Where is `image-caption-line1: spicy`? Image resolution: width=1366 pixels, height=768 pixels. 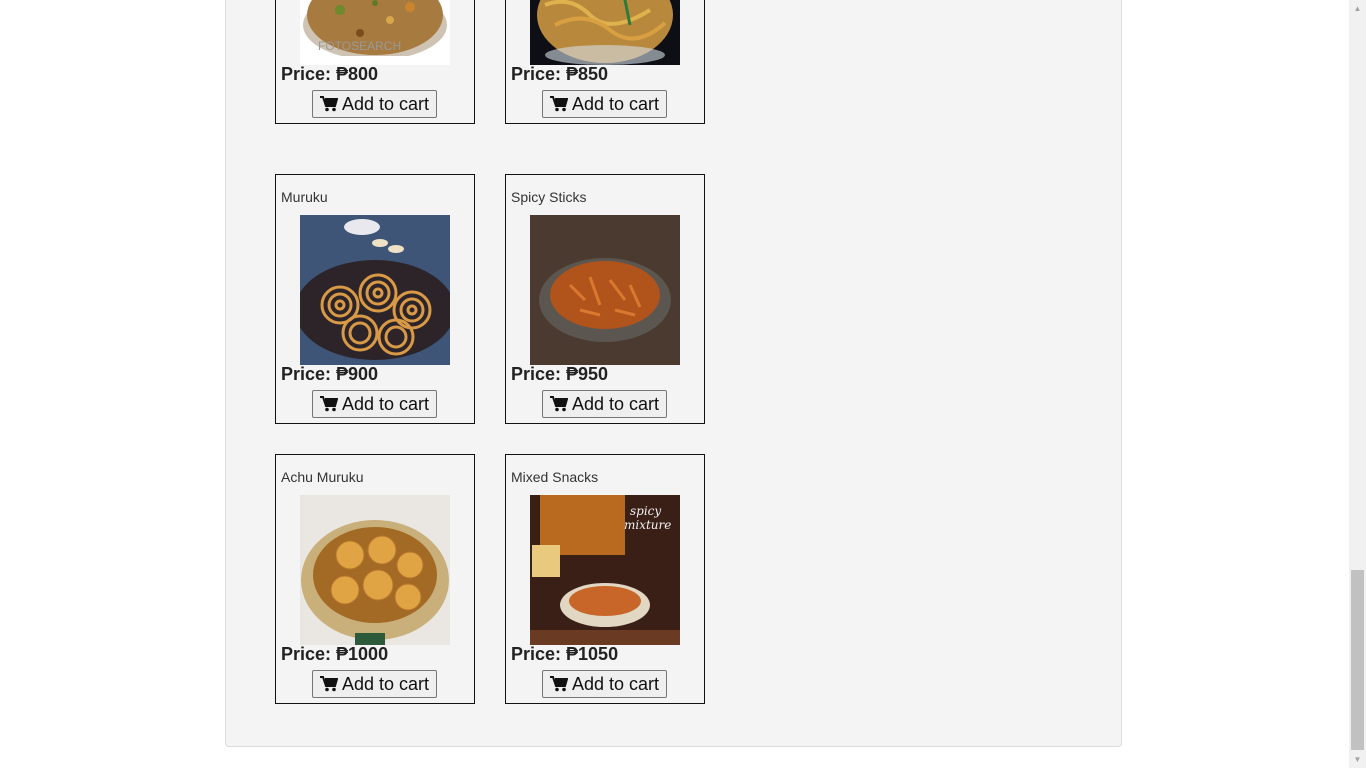
image-caption-line1: spicy is located at coordinates (645, 511).